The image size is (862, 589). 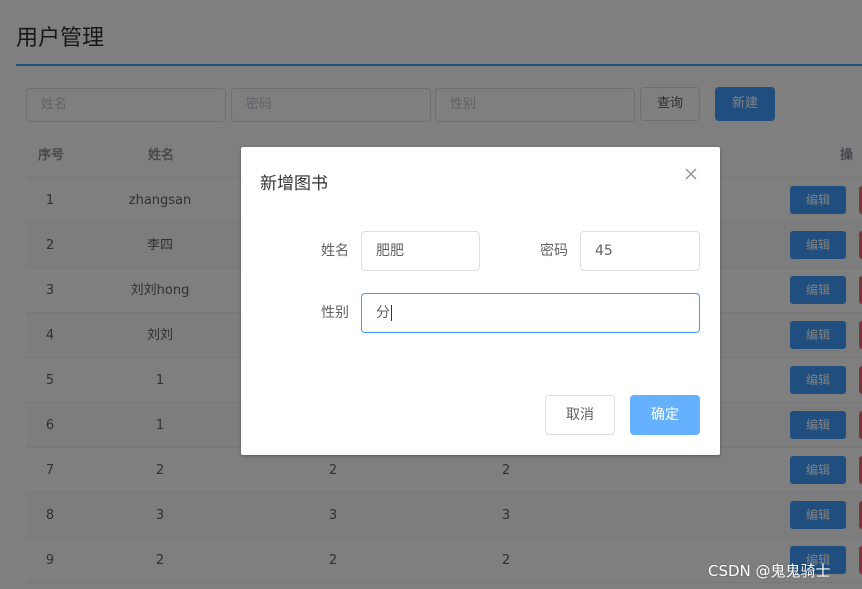 What do you see at coordinates (391, 313) in the screenshot?
I see `text-caret` at bounding box center [391, 313].